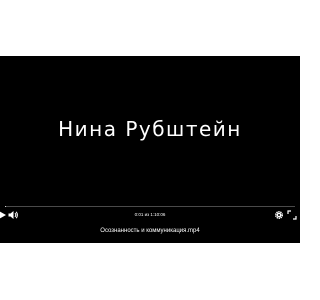 This screenshot has width=320, height=300. I want to click on file-name: Осознанность и коммуникация.mp4, so click(150, 231).